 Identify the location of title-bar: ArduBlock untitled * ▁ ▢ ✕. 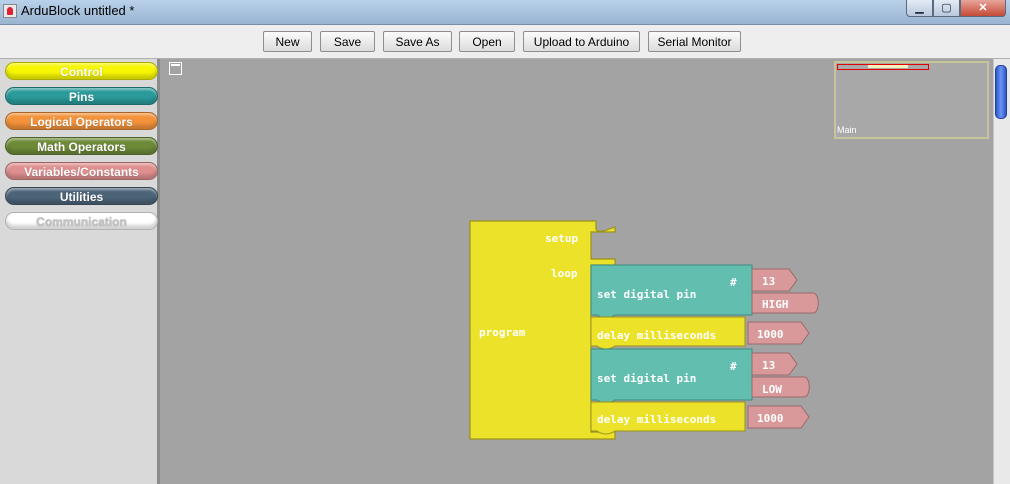
(505, 12).